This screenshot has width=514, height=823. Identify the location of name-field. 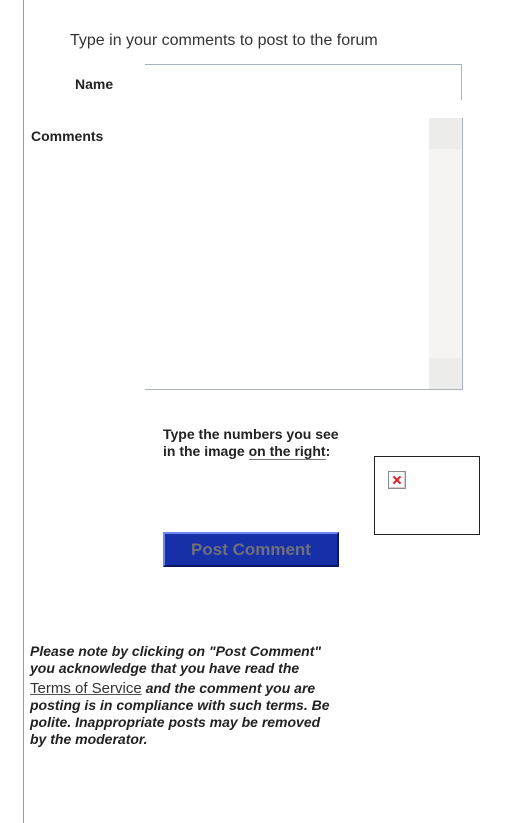
(303, 82).